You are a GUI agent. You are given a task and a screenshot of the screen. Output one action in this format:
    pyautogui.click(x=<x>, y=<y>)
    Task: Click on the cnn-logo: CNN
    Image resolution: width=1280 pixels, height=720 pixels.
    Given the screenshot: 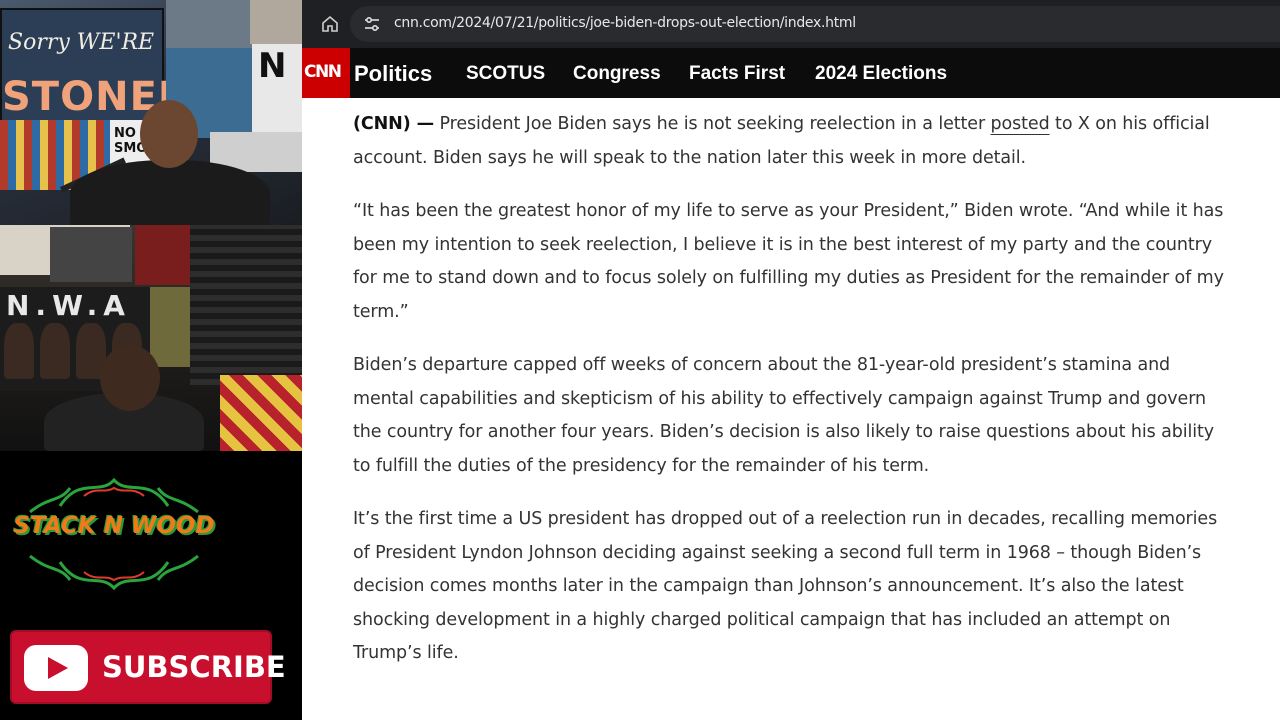 What is the action you would take?
    pyautogui.click(x=326, y=73)
    